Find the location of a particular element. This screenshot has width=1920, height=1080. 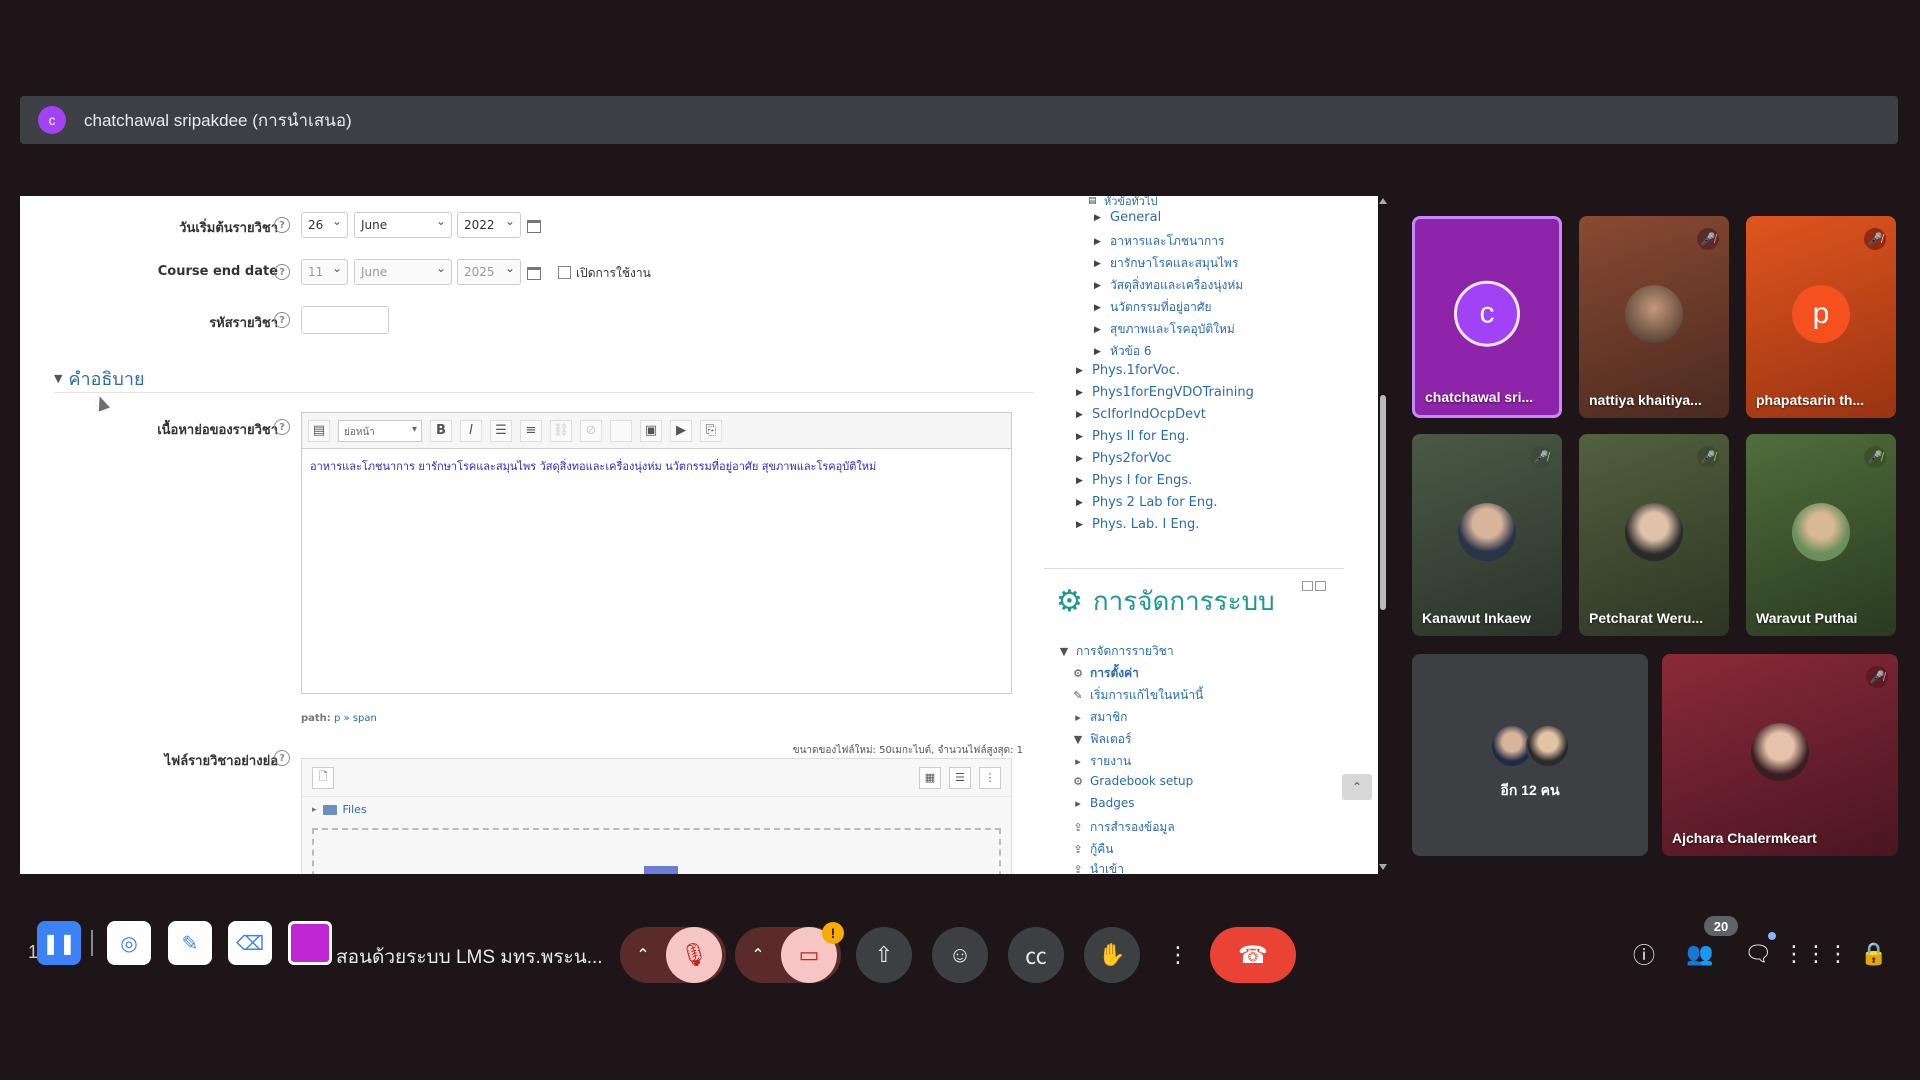

emoticon-icon is located at coordinates (621, 430).